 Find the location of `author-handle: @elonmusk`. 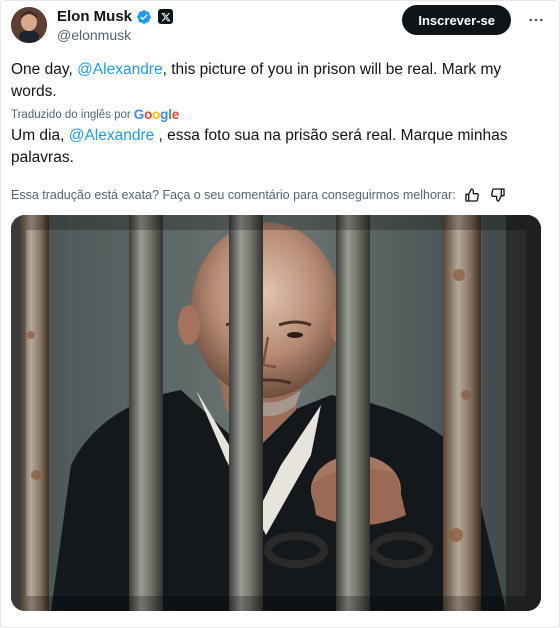

author-handle: @elonmusk is located at coordinates (94, 35).